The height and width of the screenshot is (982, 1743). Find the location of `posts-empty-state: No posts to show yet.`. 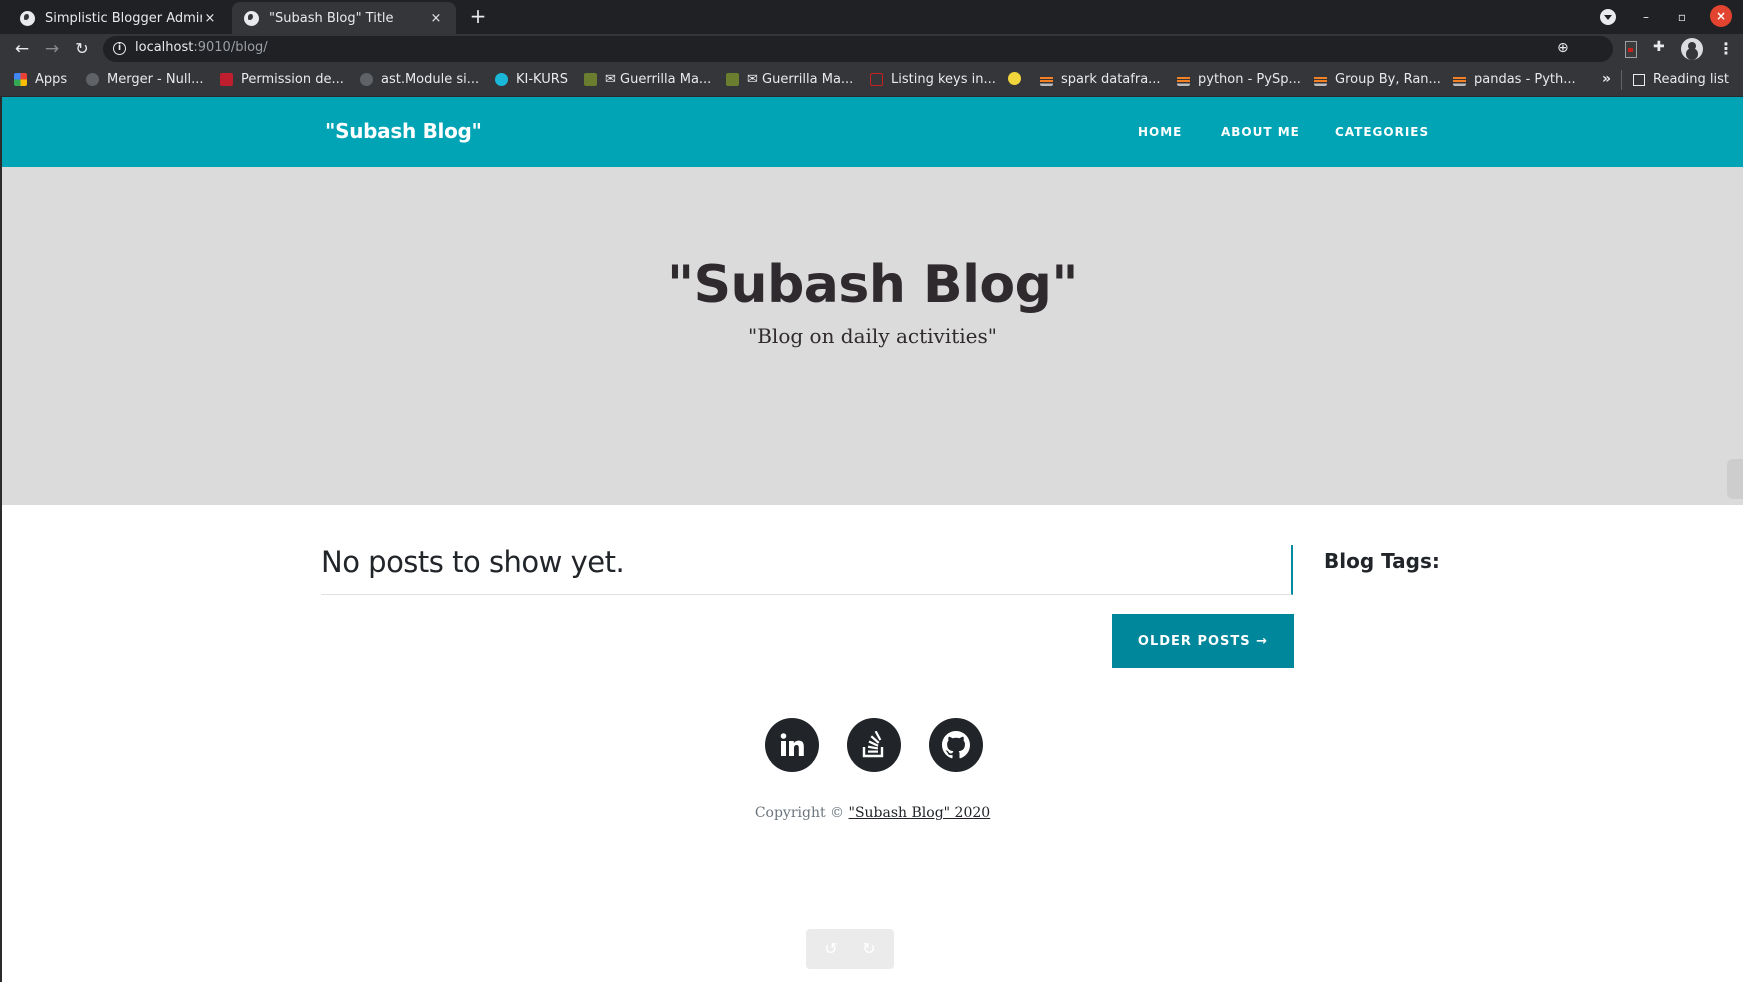

posts-empty-state: No posts to show yet. is located at coordinates (807, 570).